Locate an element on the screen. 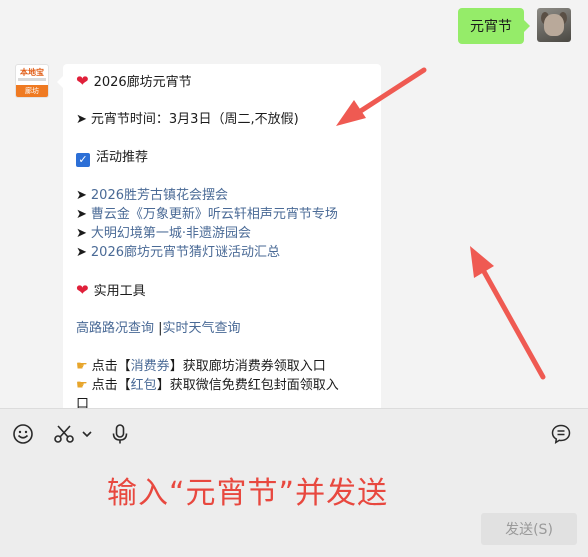  user-message-text: 元宵节 is located at coordinates (491, 27).